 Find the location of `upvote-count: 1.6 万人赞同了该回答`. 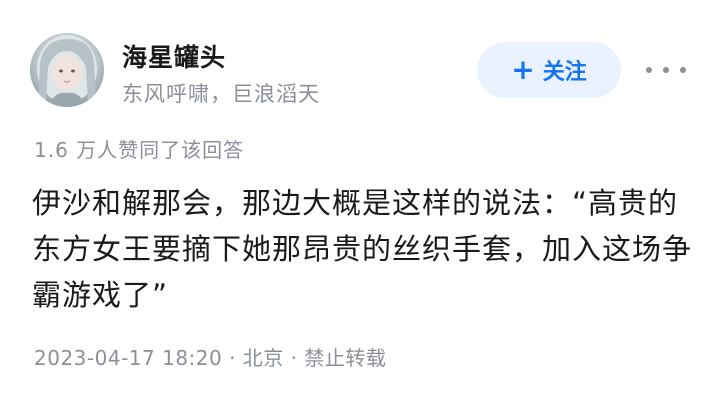

upvote-count: 1.6 万人赞同了该回答 is located at coordinates (139, 150).